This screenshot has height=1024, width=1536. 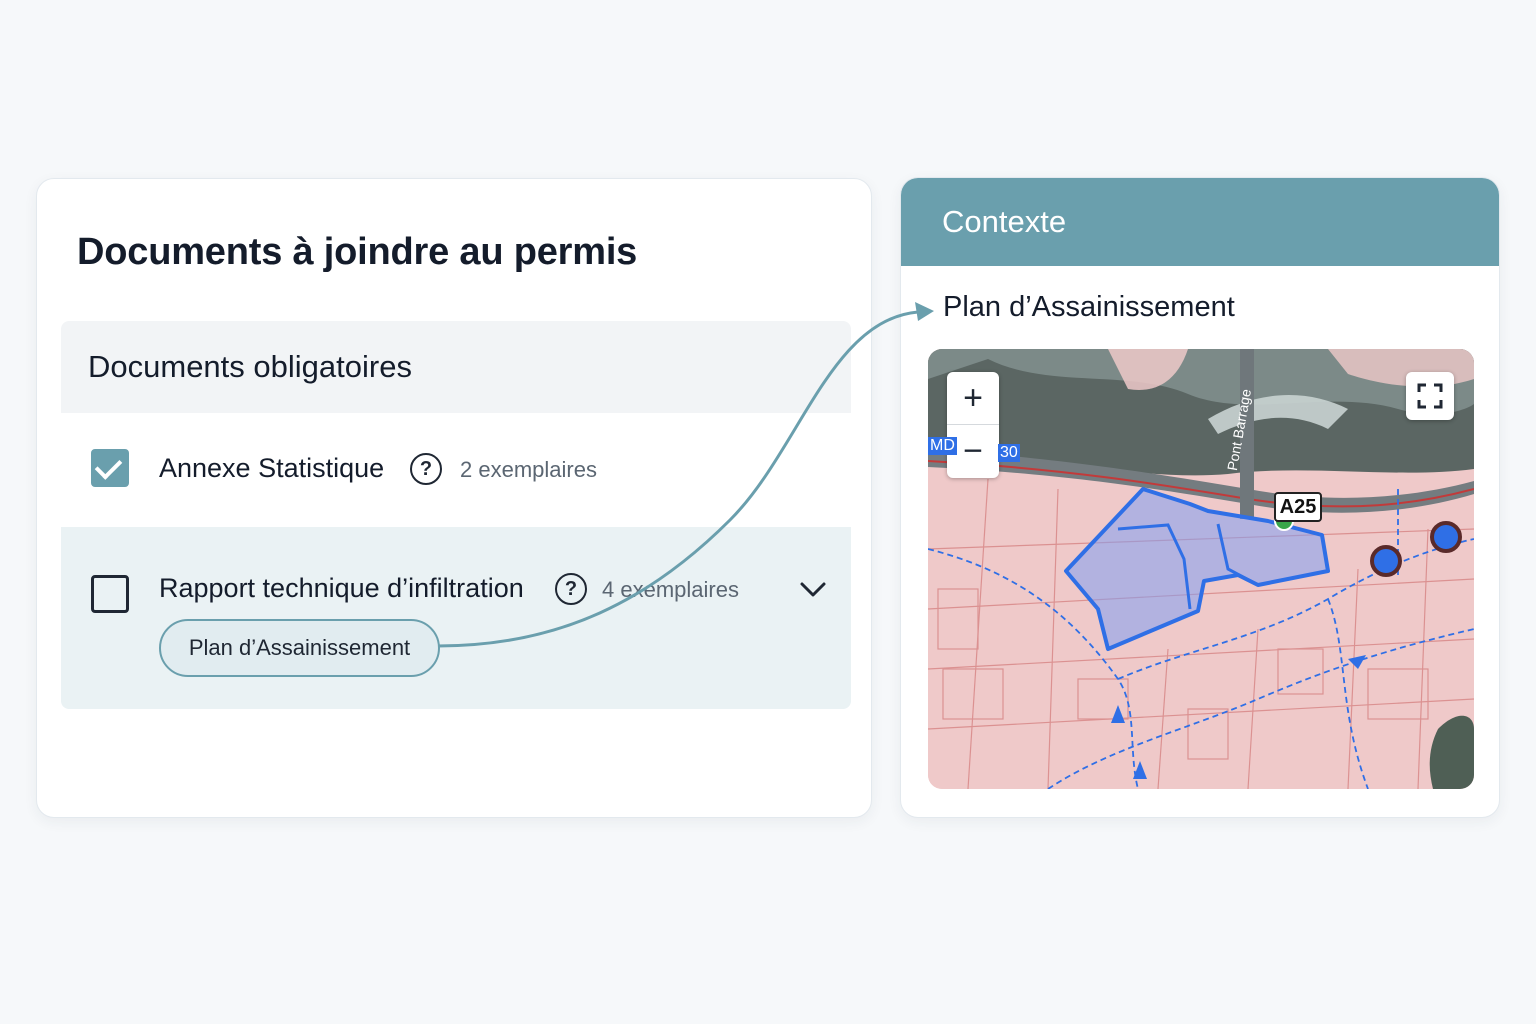 What do you see at coordinates (813, 589) in the screenshot?
I see `chevron-down-icon` at bounding box center [813, 589].